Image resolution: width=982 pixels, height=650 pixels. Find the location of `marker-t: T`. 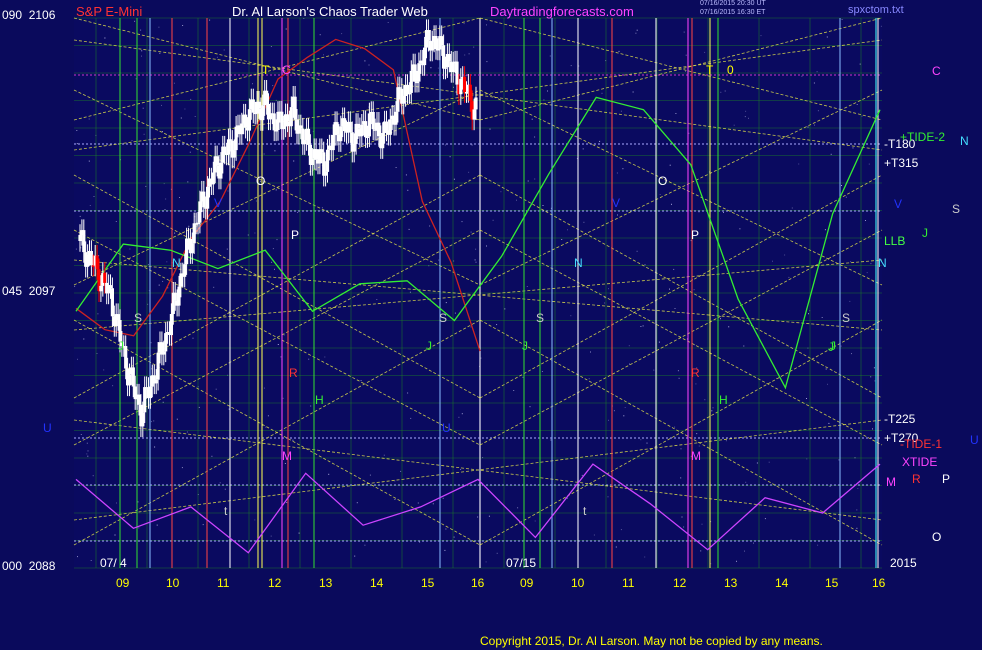

marker-t: T is located at coordinates (710, 70).